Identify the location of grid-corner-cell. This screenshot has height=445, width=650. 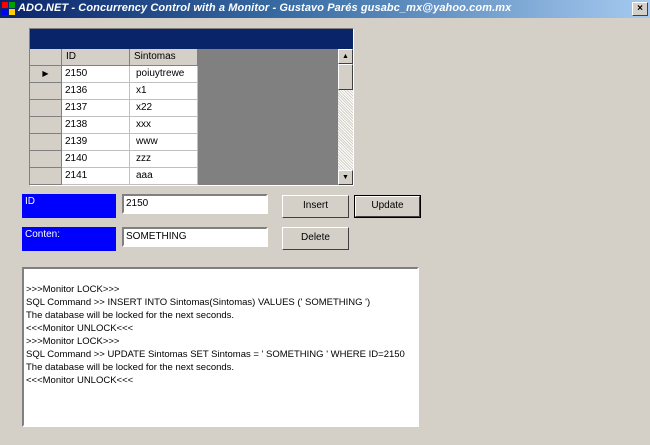
(46, 57).